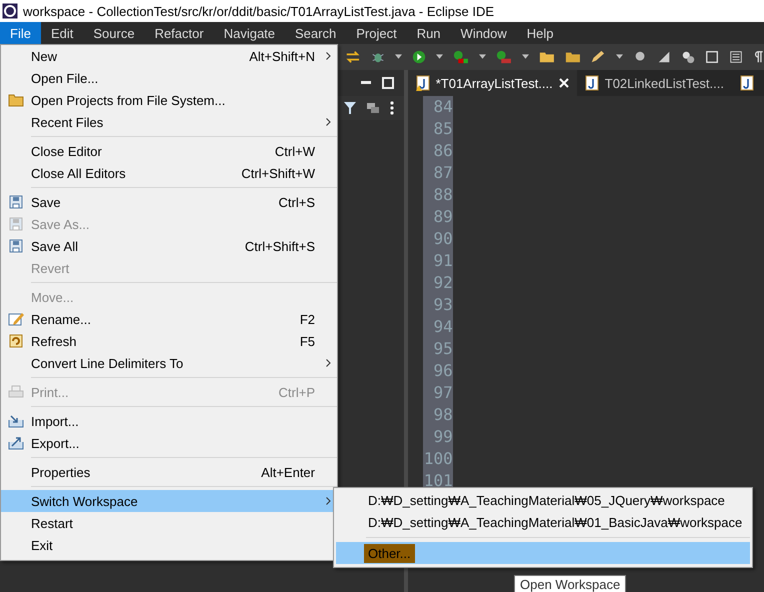 This screenshot has width=764, height=592. Describe the element at coordinates (461, 57) in the screenshot. I see `coverage-icon` at that location.